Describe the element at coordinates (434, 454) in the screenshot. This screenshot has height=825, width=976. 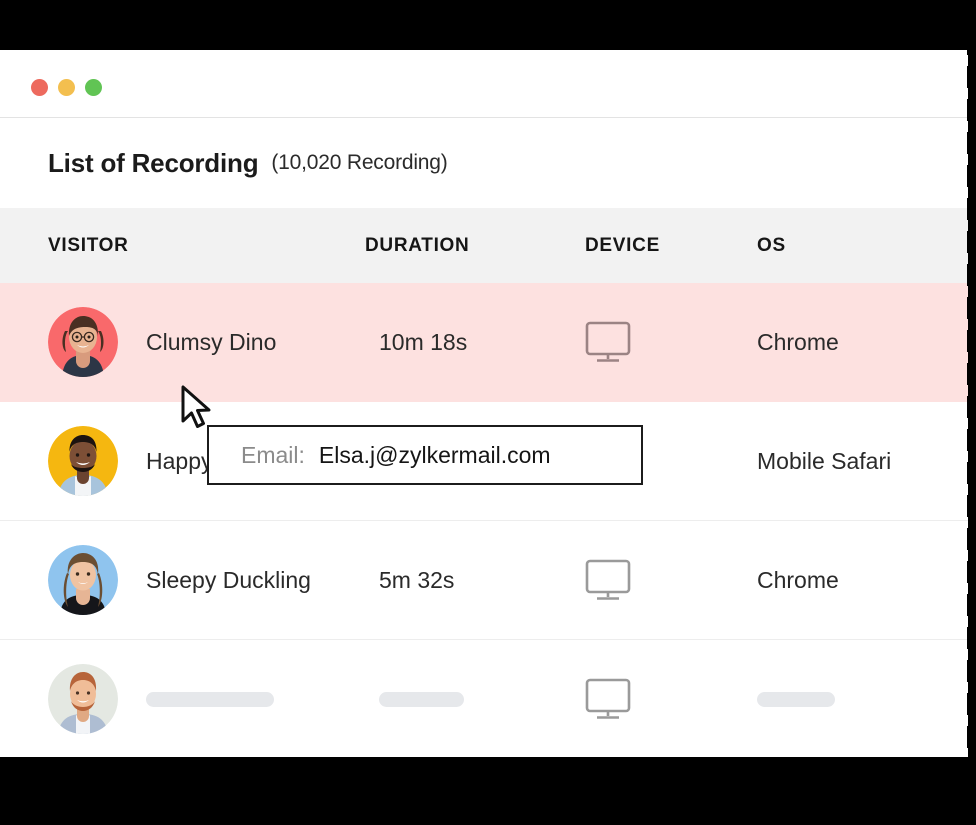
I see `tooltip-email-value: Elsa.j@zylkermail.com` at that location.